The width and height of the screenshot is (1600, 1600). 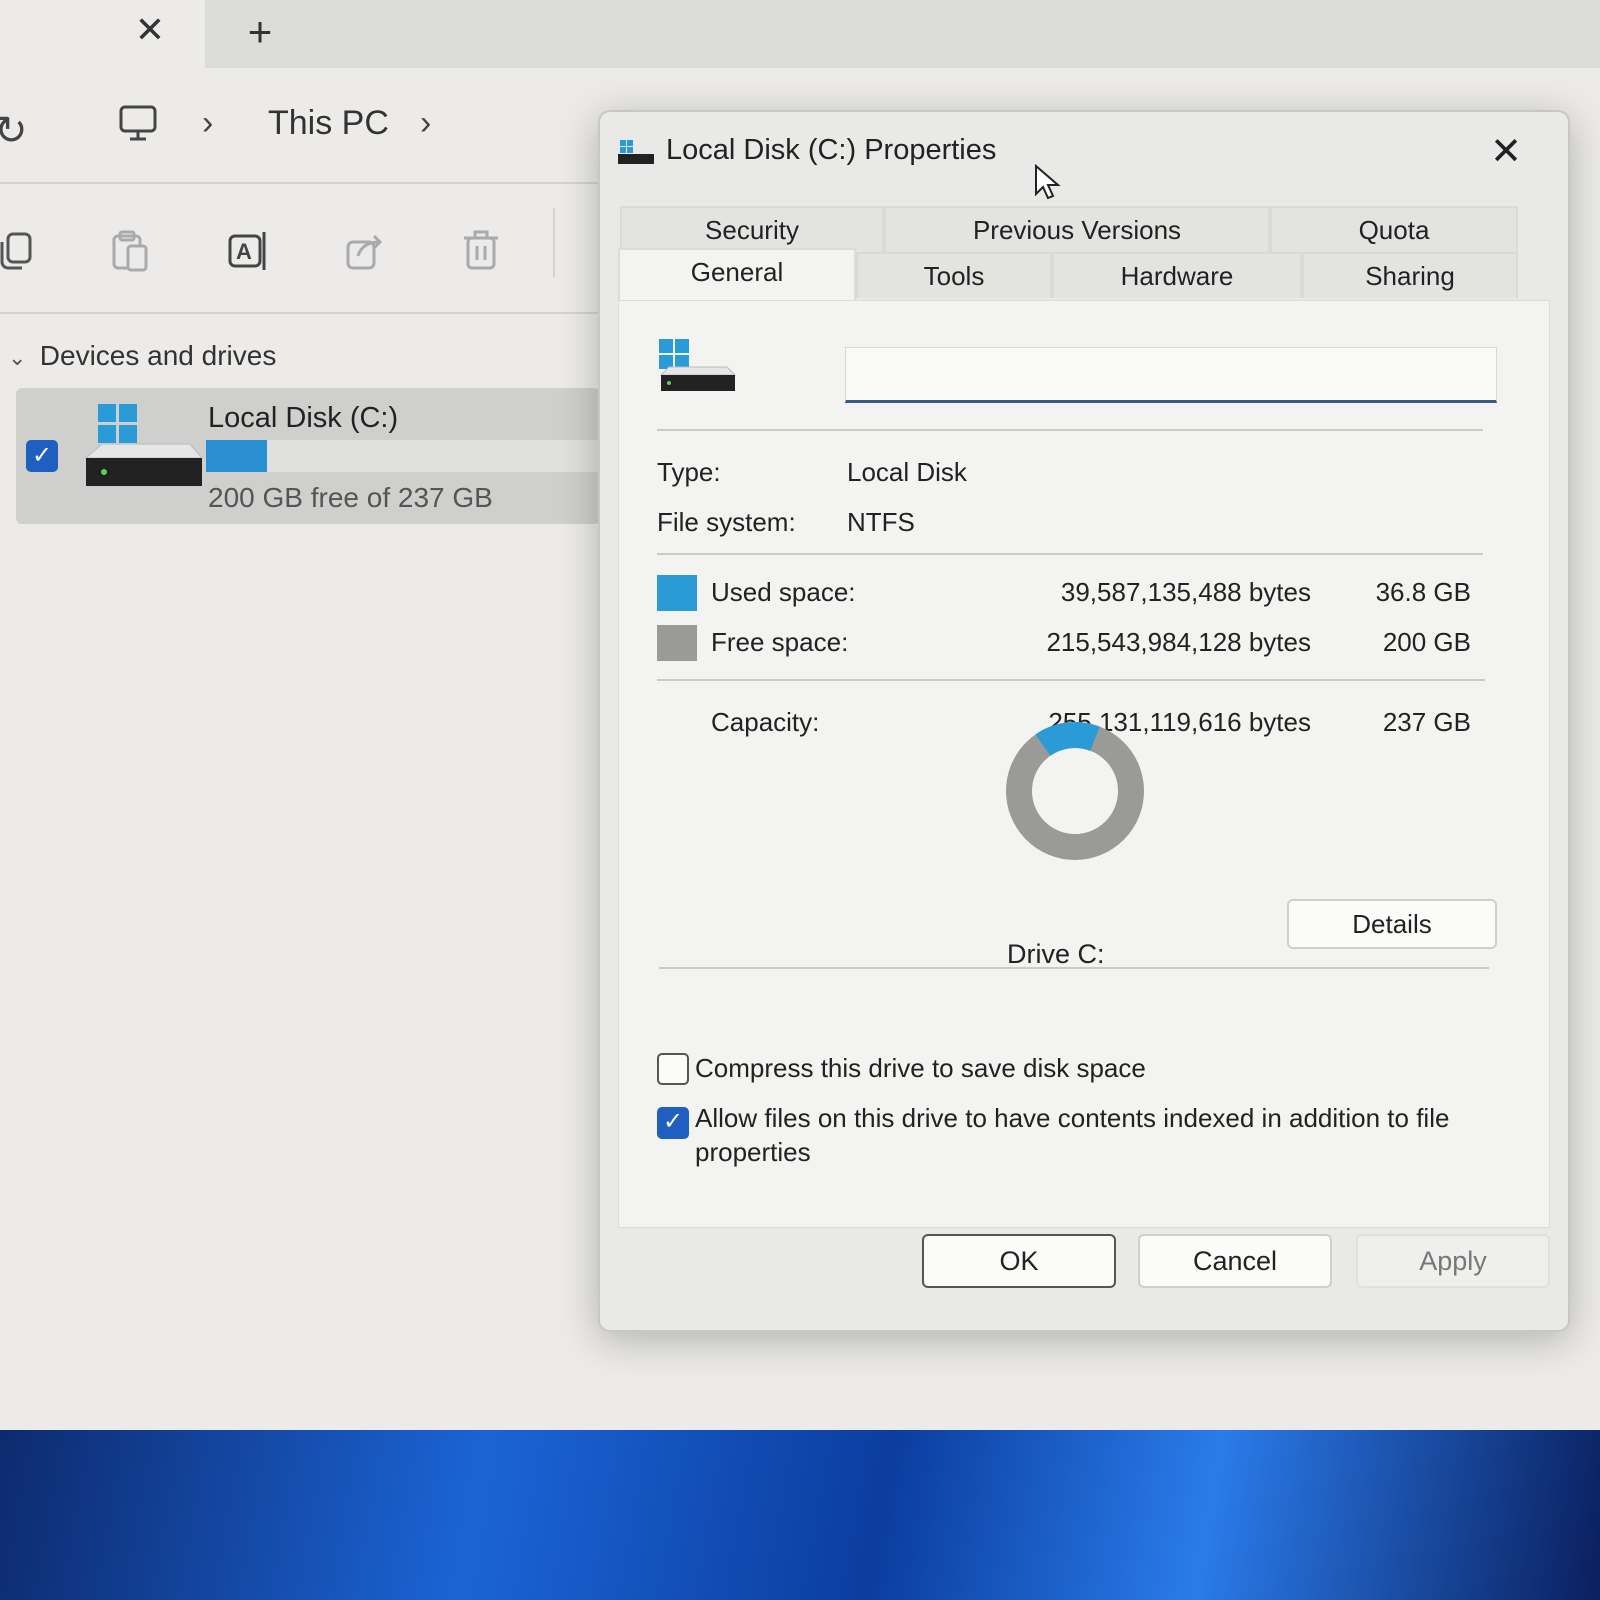 What do you see at coordinates (42, 456) in the screenshot?
I see `checkbox-checked-icon: ✓` at bounding box center [42, 456].